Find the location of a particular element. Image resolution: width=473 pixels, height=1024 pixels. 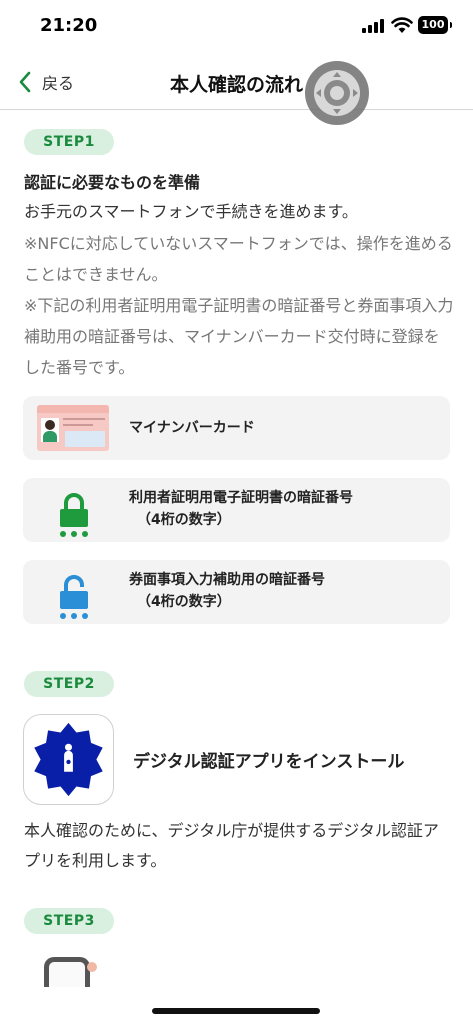

page-title: 本人確認の流れ is located at coordinates (236, 85).